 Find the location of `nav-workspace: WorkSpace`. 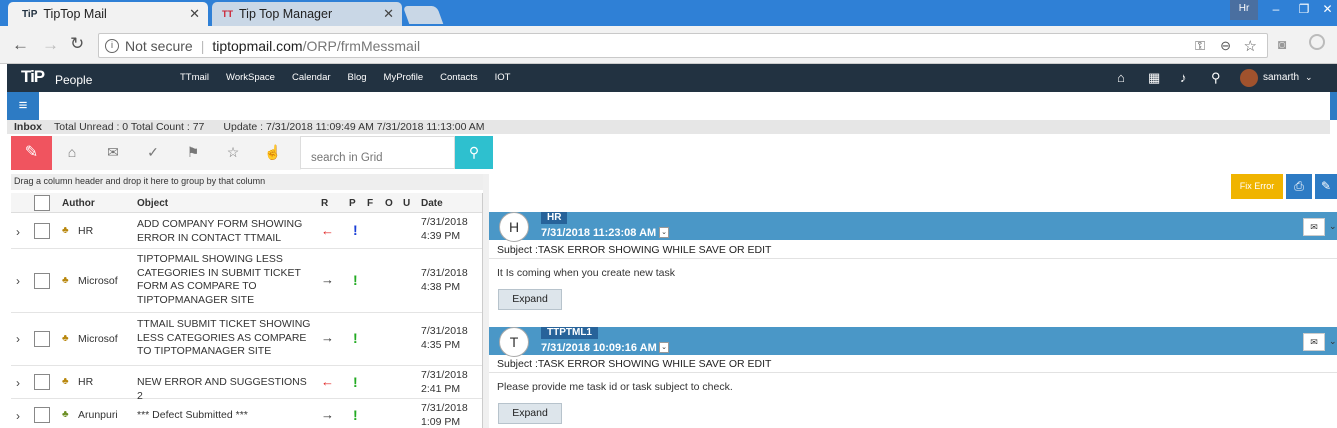

nav-workspace: WorkSpace is located at coordinates (250, 77).